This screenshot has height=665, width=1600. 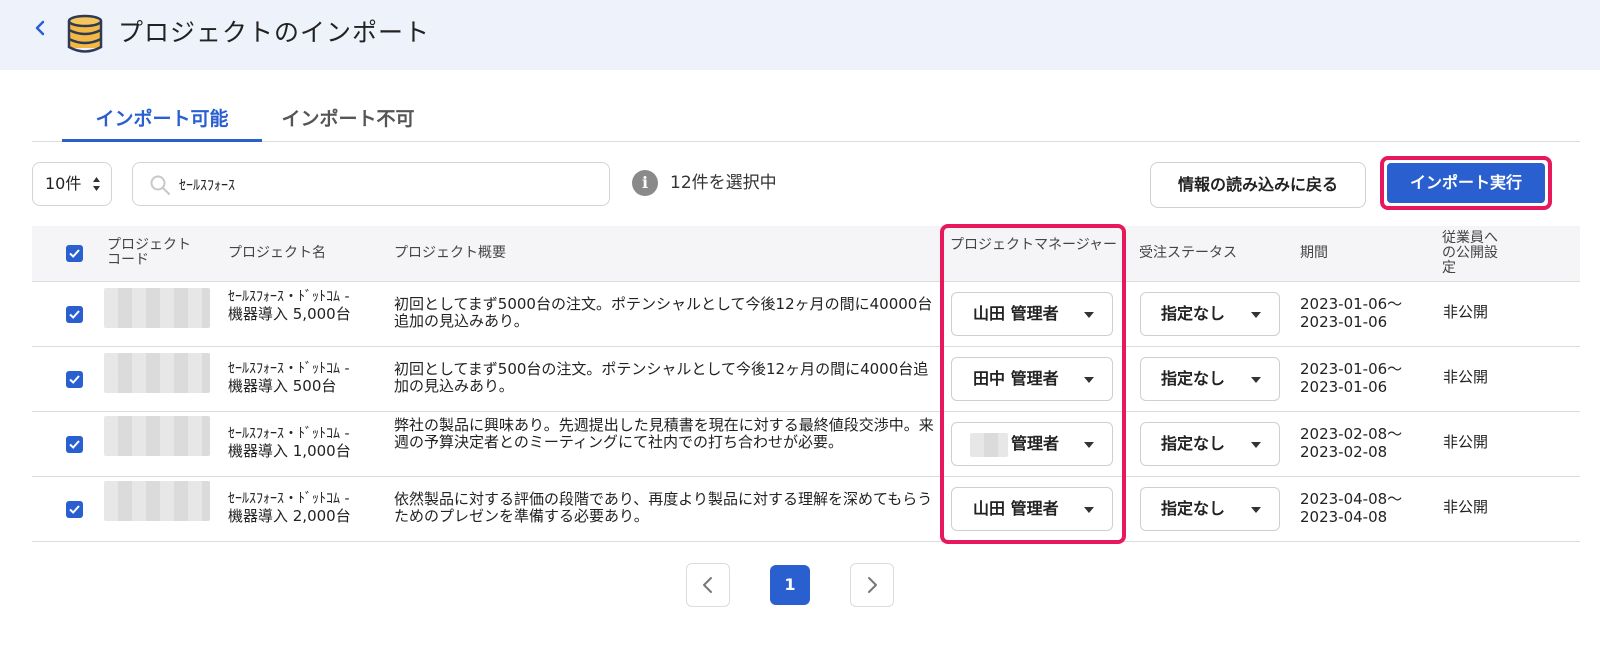 What do you see at coordinates (1351, 434) in the screenshot?
I see `period-start: 2023-02-08〜` at bounding box center [1351, 434].